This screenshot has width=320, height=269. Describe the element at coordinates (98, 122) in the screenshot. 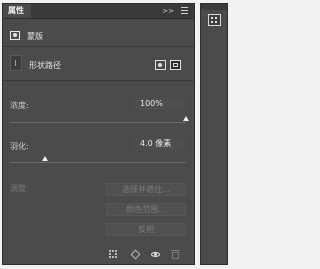

I see `density-slider-track` at that location.